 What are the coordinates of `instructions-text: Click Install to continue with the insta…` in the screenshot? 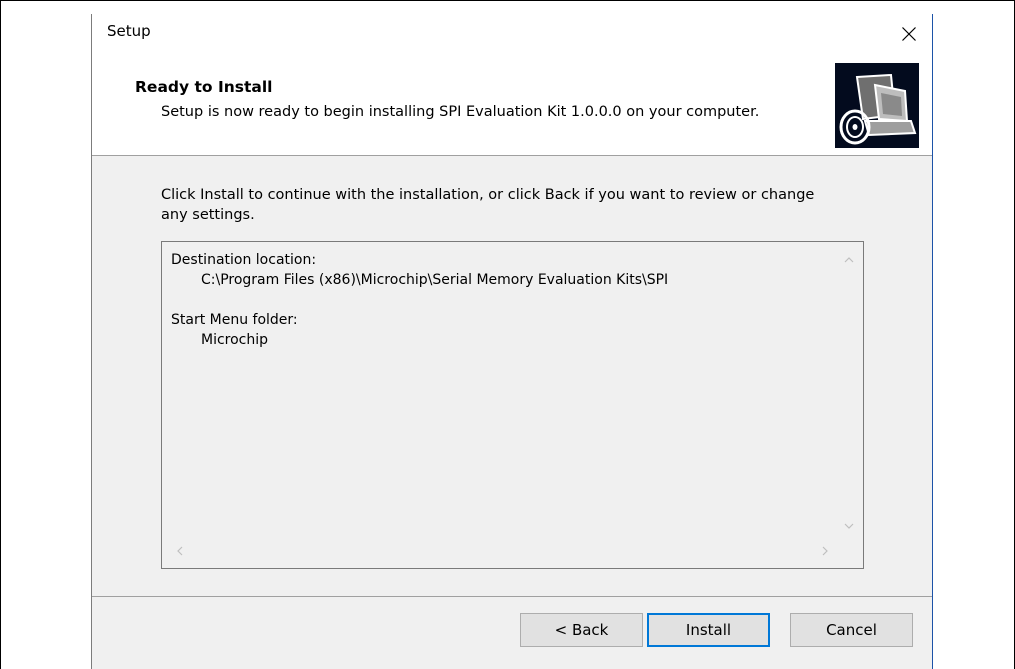 It's located at (488, 205).